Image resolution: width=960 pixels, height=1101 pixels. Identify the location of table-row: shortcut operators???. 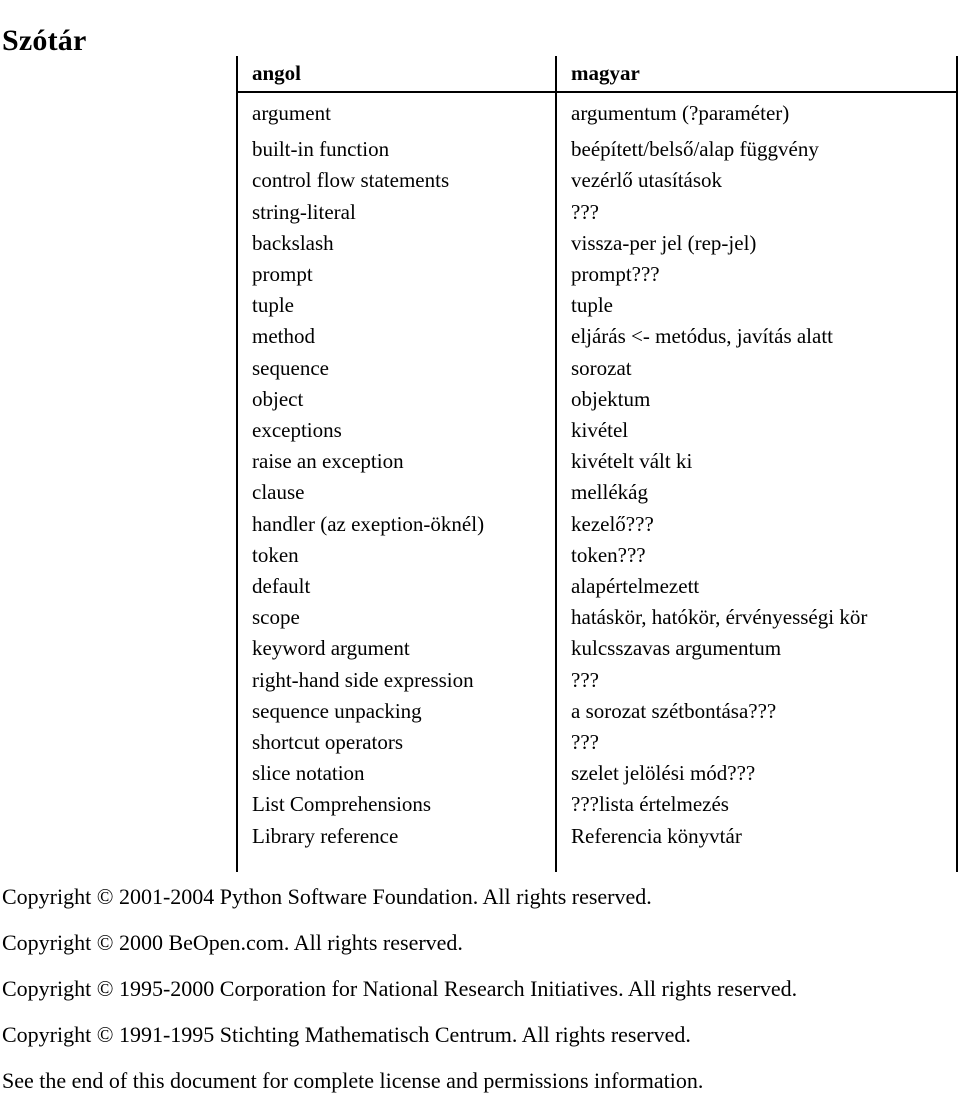
(597, 743).